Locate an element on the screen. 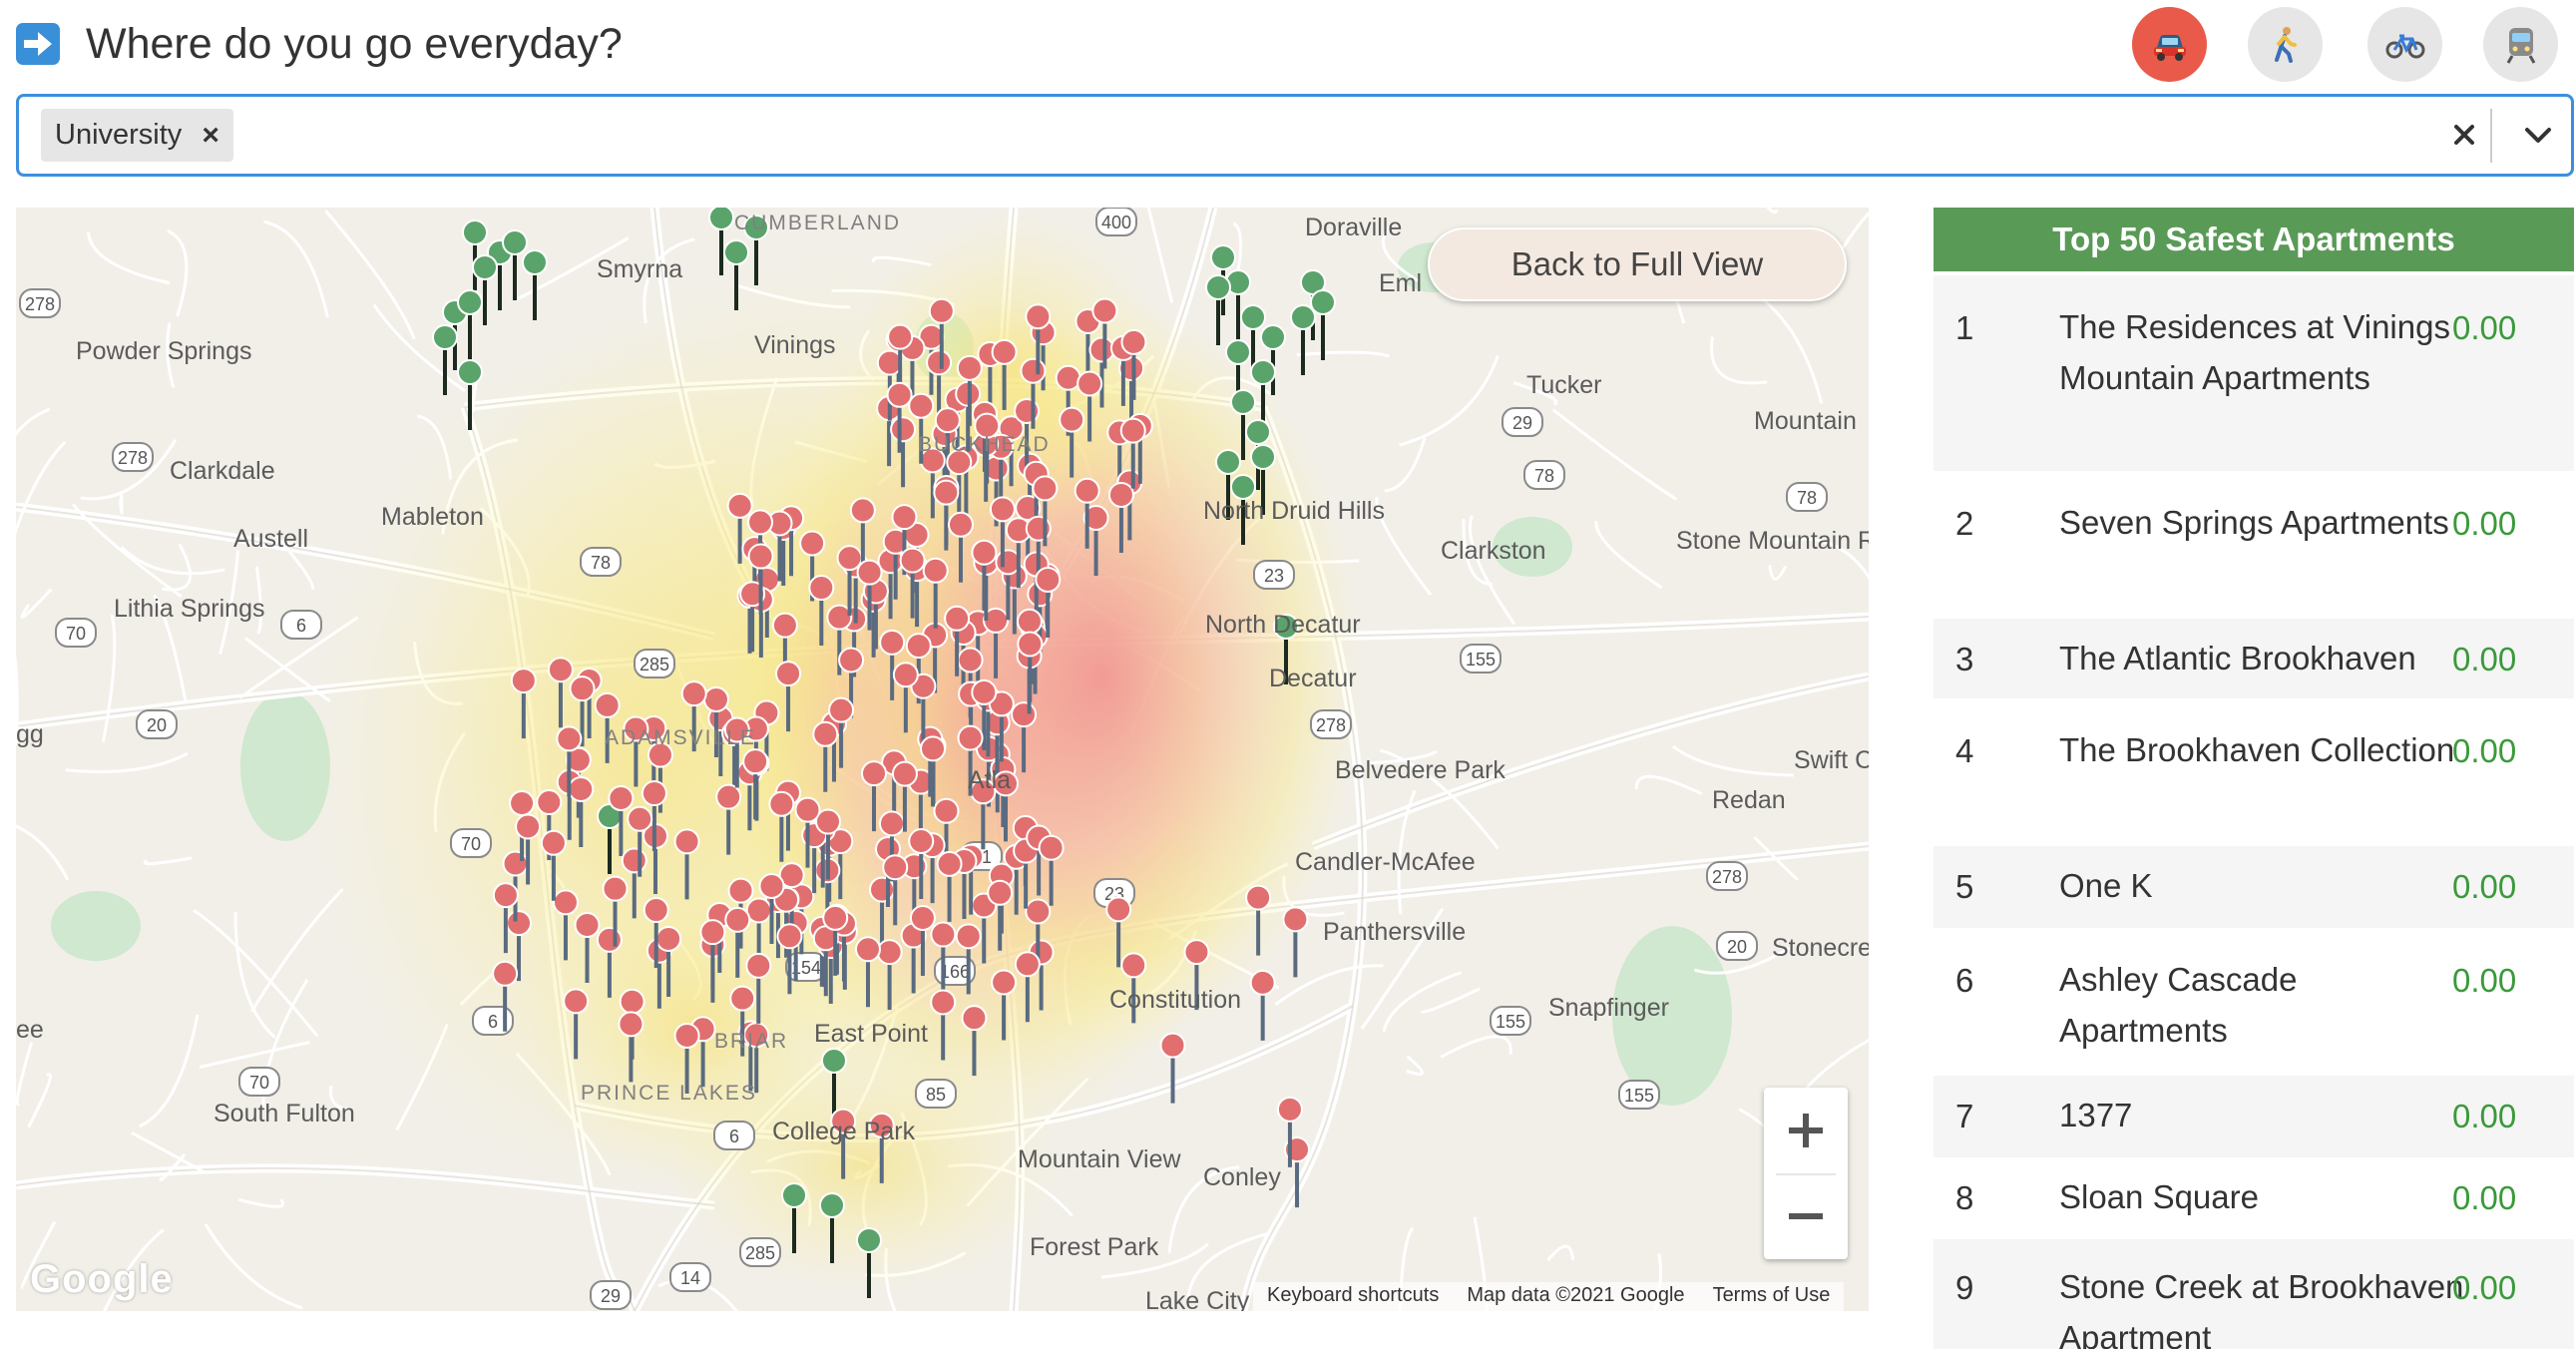 The width and height of the screenshot is (2576, 1349). map-label: Atla is located at coordinates (990, 780).